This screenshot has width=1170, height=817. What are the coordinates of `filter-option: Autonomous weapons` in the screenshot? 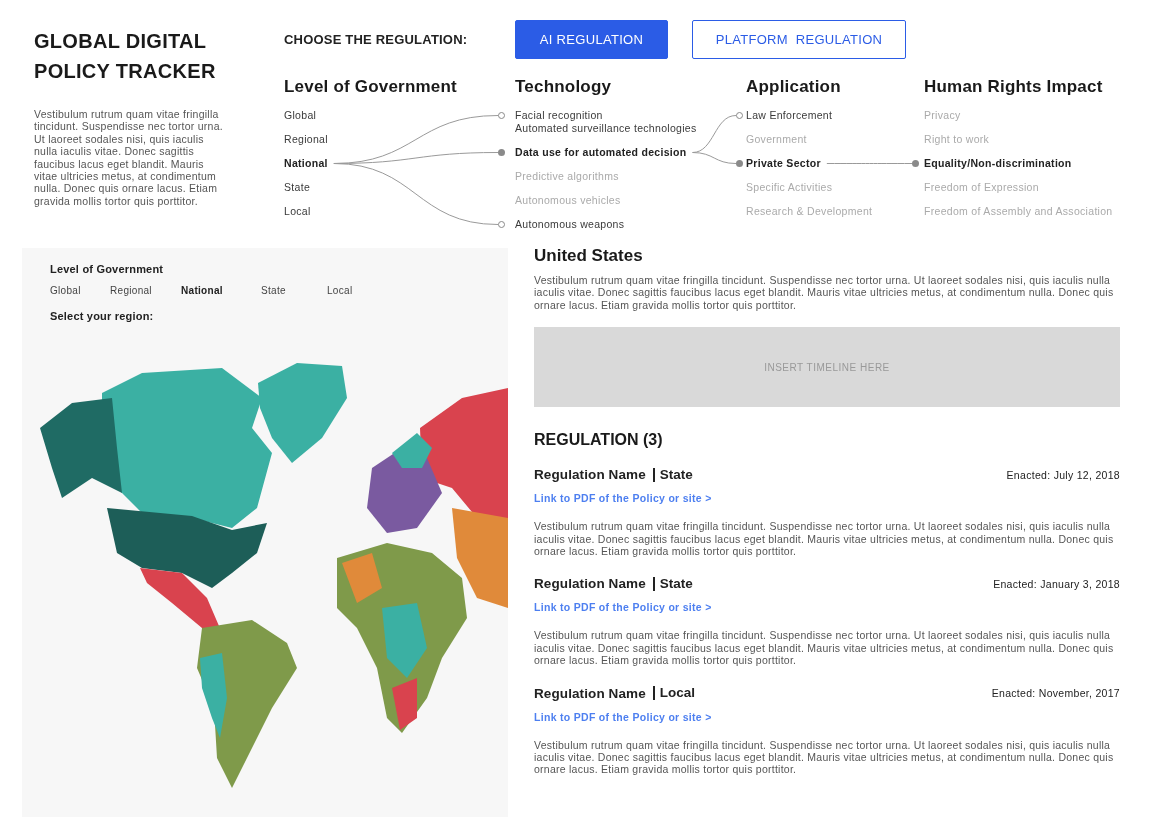 It's located at (570, 224).